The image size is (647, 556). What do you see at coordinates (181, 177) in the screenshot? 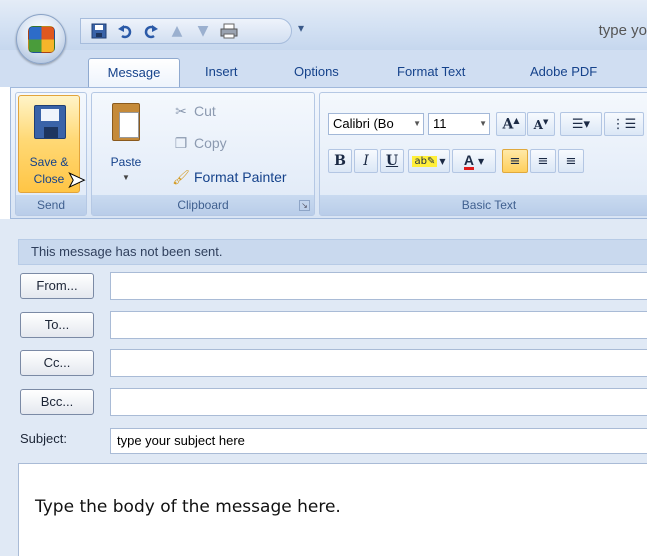
I see `paintbrush-icon: 🖌` at bounding box center [181, 177].